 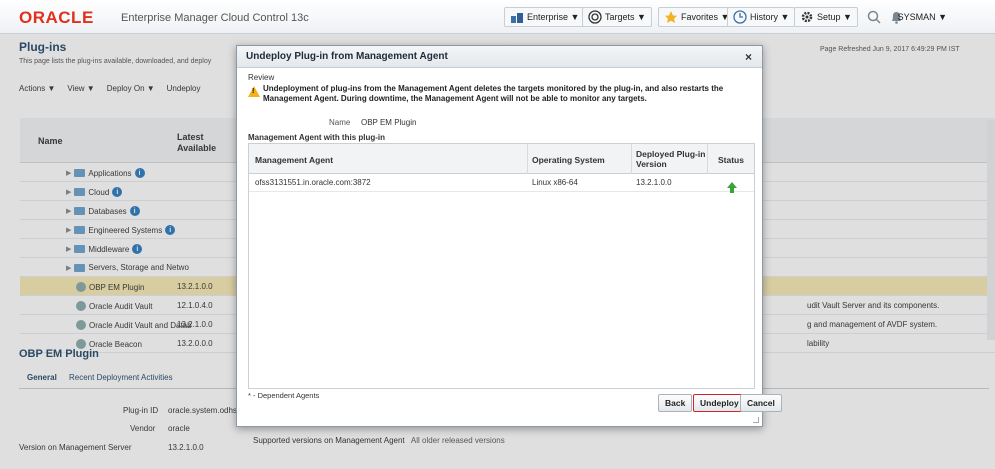 I want to click on enterprise-label: Enterprise ▼, so click(x=553, y=17).